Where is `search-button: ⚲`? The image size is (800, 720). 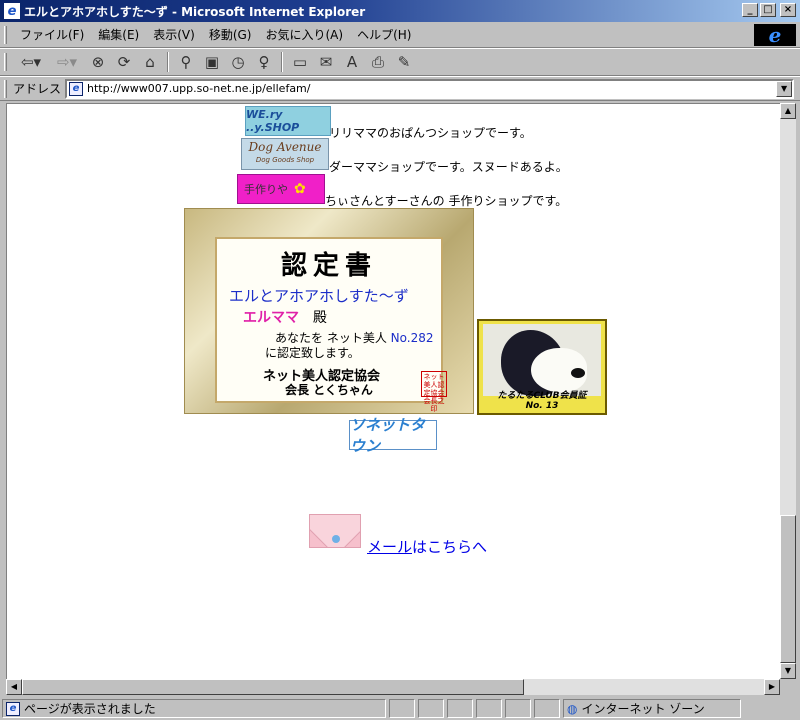
search-button: ⚲ is located at coordinates (186, 62).